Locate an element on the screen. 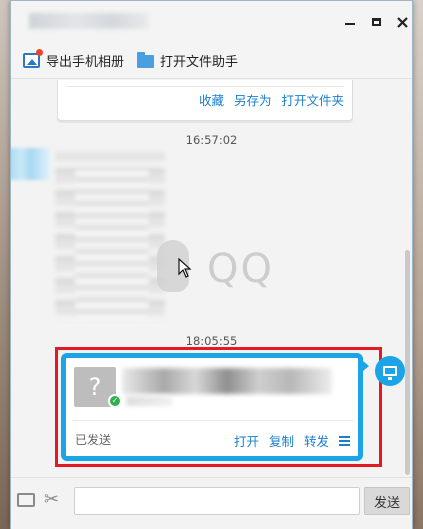  open-file-helper-button: 打开文件助手 is located at coordinates (187, 60).